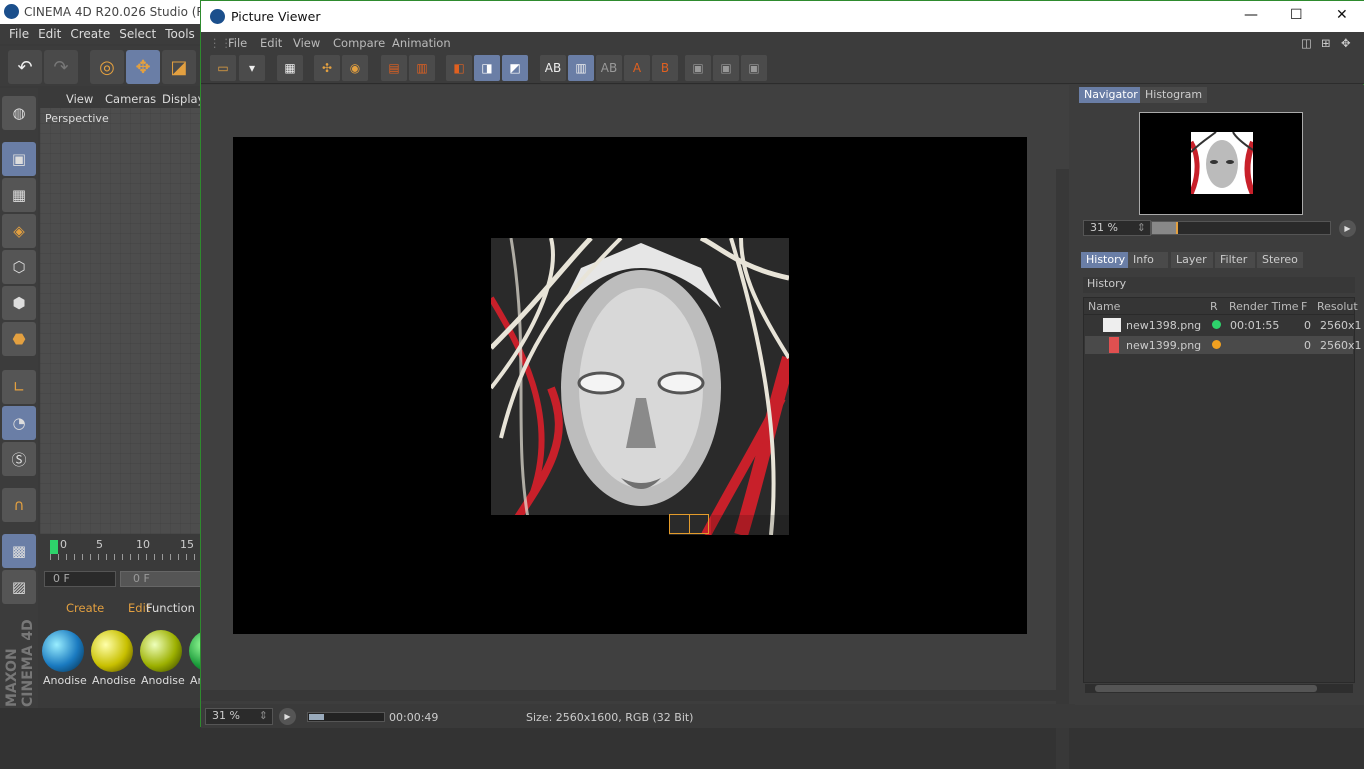 The image size is (1364, 769). Describe the element at coordinates (19, 195) in the screenshot. I see `texture-mode-icon: ▦` at that location.